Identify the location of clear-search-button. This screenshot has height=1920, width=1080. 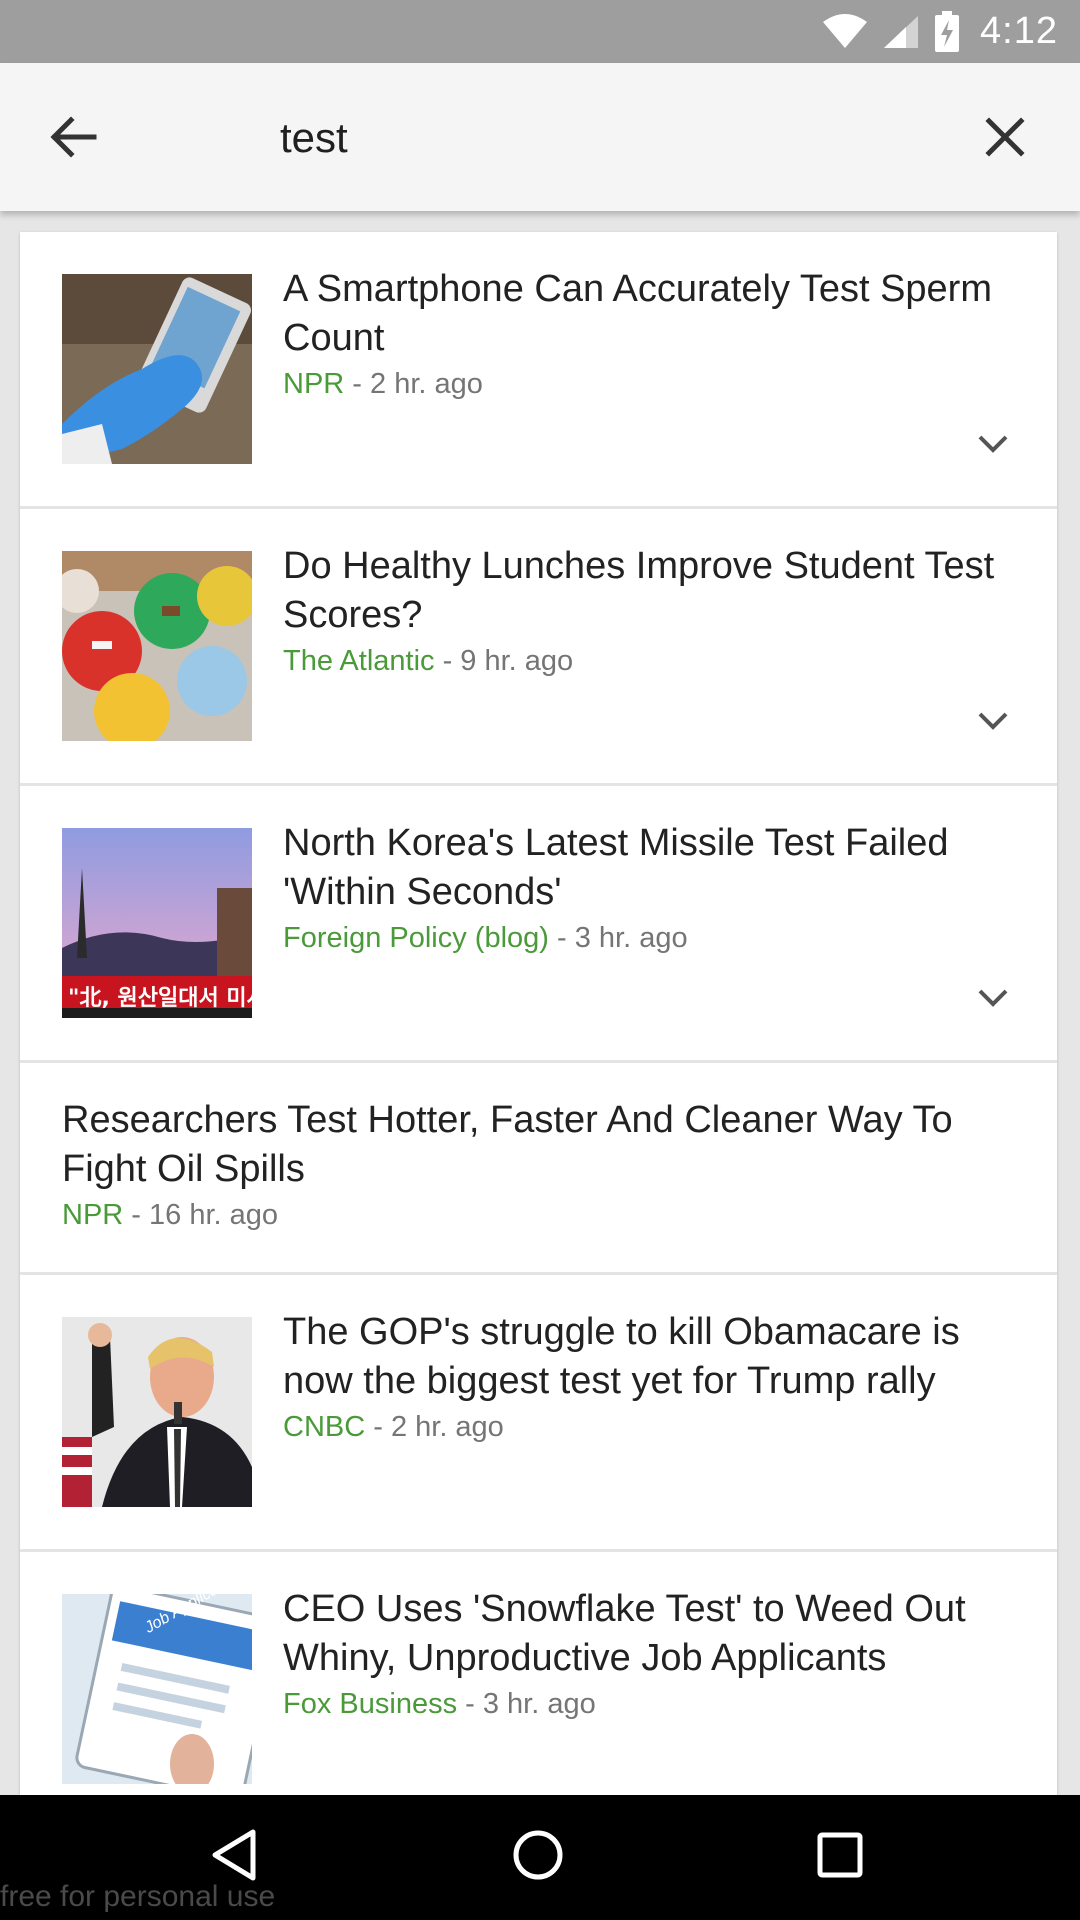
(1005, 137).